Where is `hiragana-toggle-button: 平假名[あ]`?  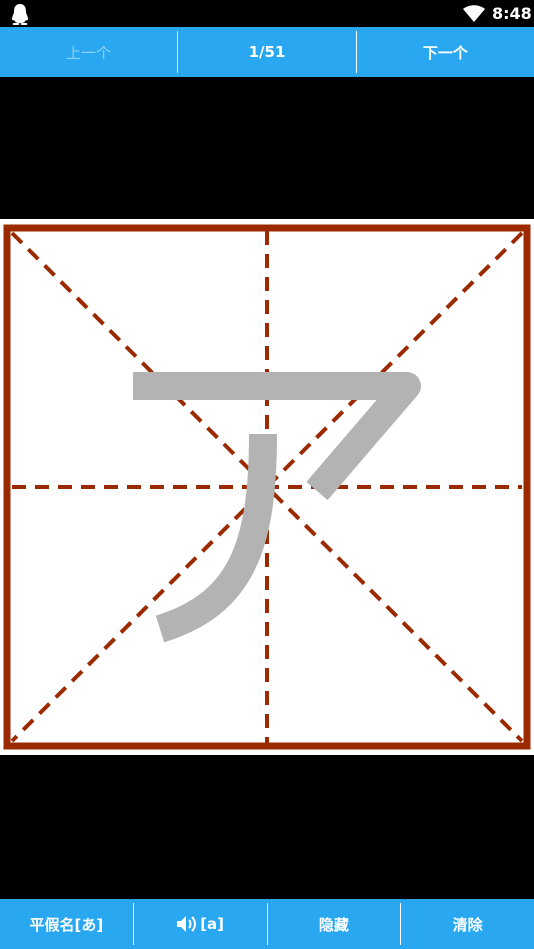
hiragana-toggle-button: 平假名[あ] is located at coordinates (66, 924).